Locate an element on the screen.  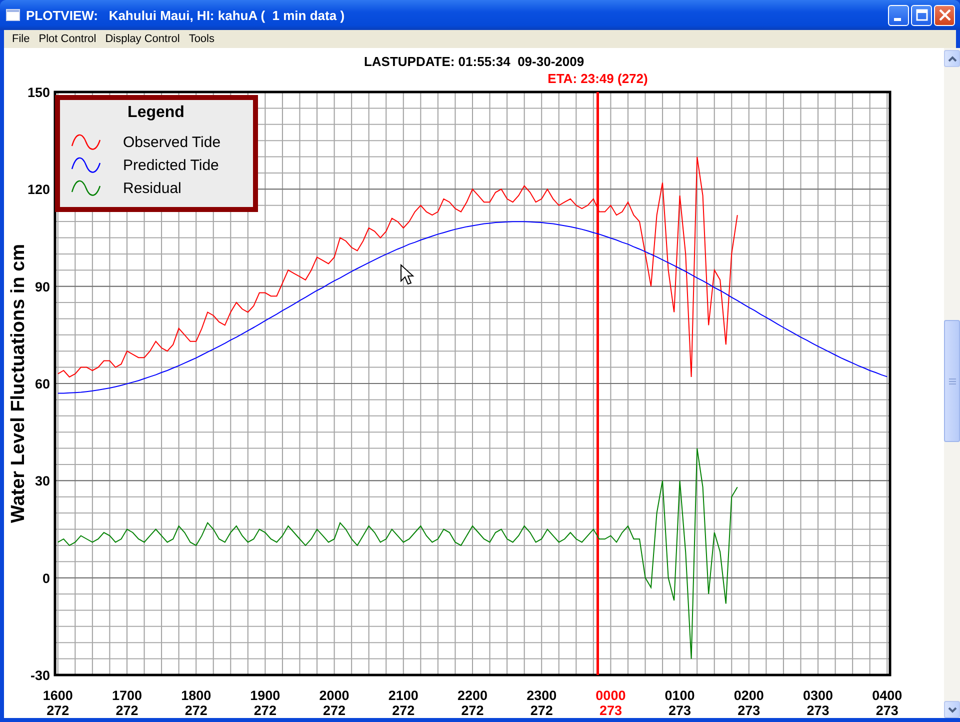
scrollbar is located at coordinates (952, 383).